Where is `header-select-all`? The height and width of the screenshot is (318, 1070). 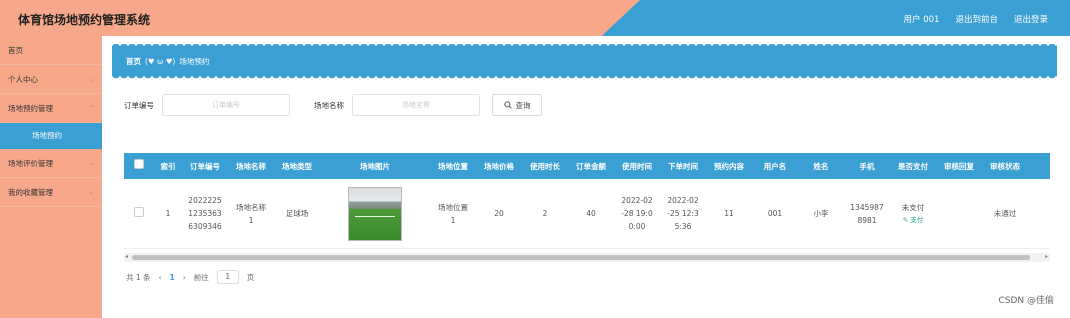 header-select-all is located at coordinates (139, 166).